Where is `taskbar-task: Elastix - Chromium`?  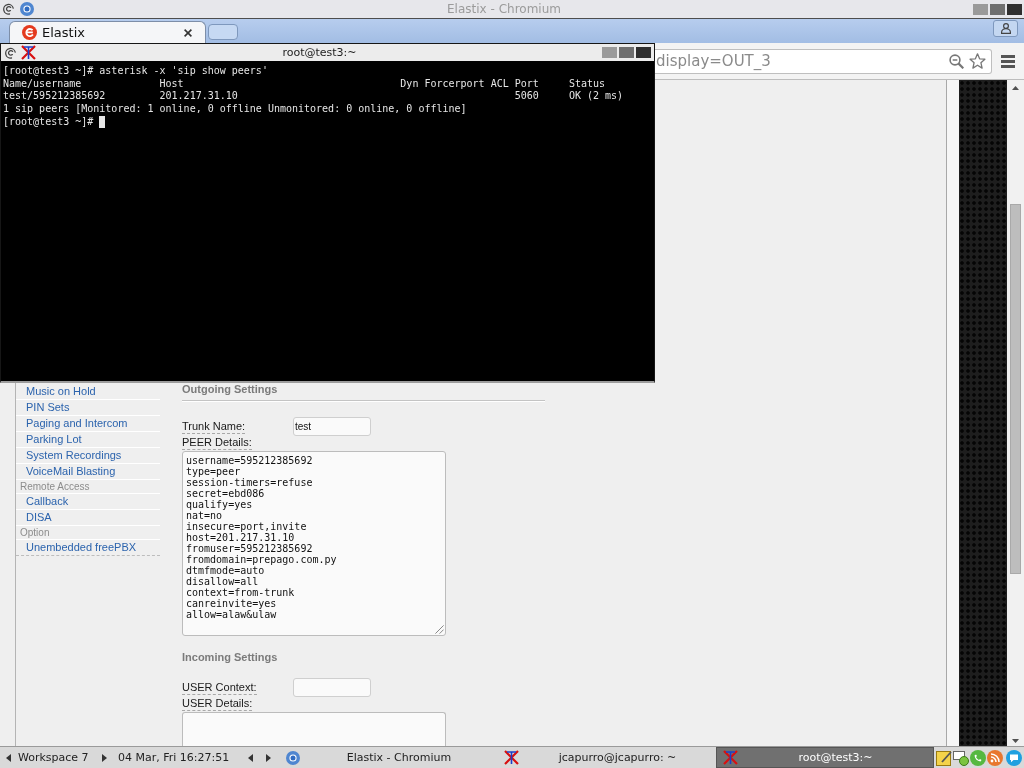
taskbar-task: Elastix - Chromium is located at coordinates (389, 757).